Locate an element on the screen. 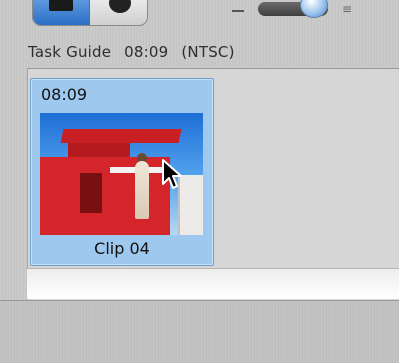 This screenshot has width=399, height=363. clip-shelf-lower-area is located at coordinates (213, 283).